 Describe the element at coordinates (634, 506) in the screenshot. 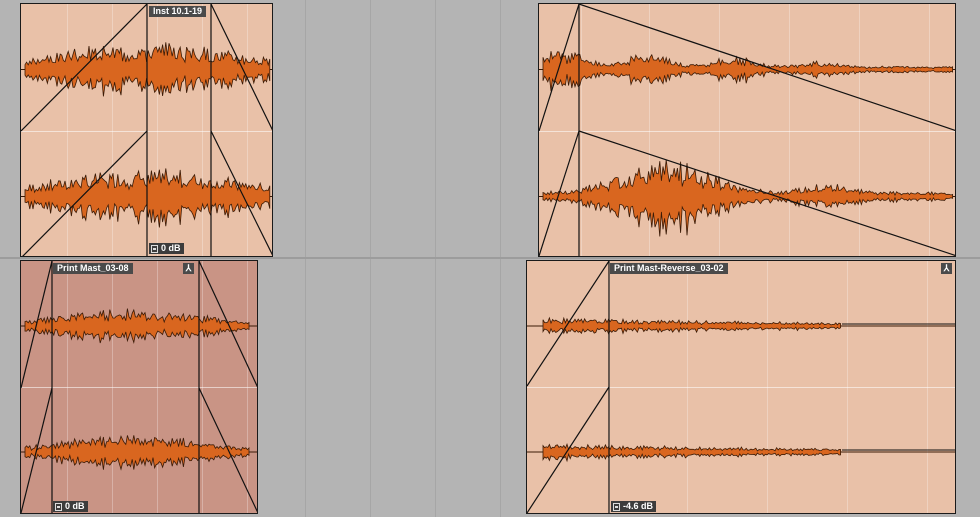

I see `clip-gain-readout: -4.6 dB` at that location.